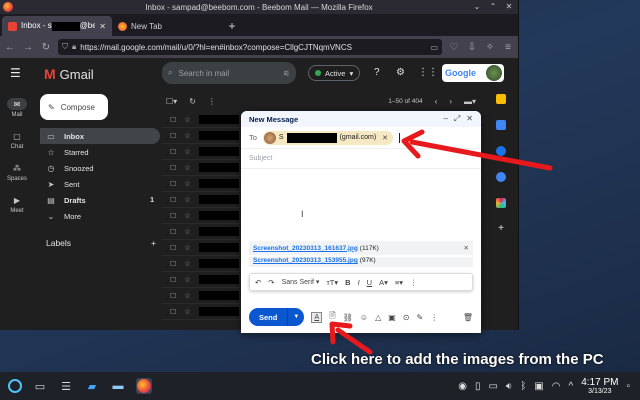 This screenshot has width=640, height=400. I want to click on battery-icon: ▭, so click(493, 386).